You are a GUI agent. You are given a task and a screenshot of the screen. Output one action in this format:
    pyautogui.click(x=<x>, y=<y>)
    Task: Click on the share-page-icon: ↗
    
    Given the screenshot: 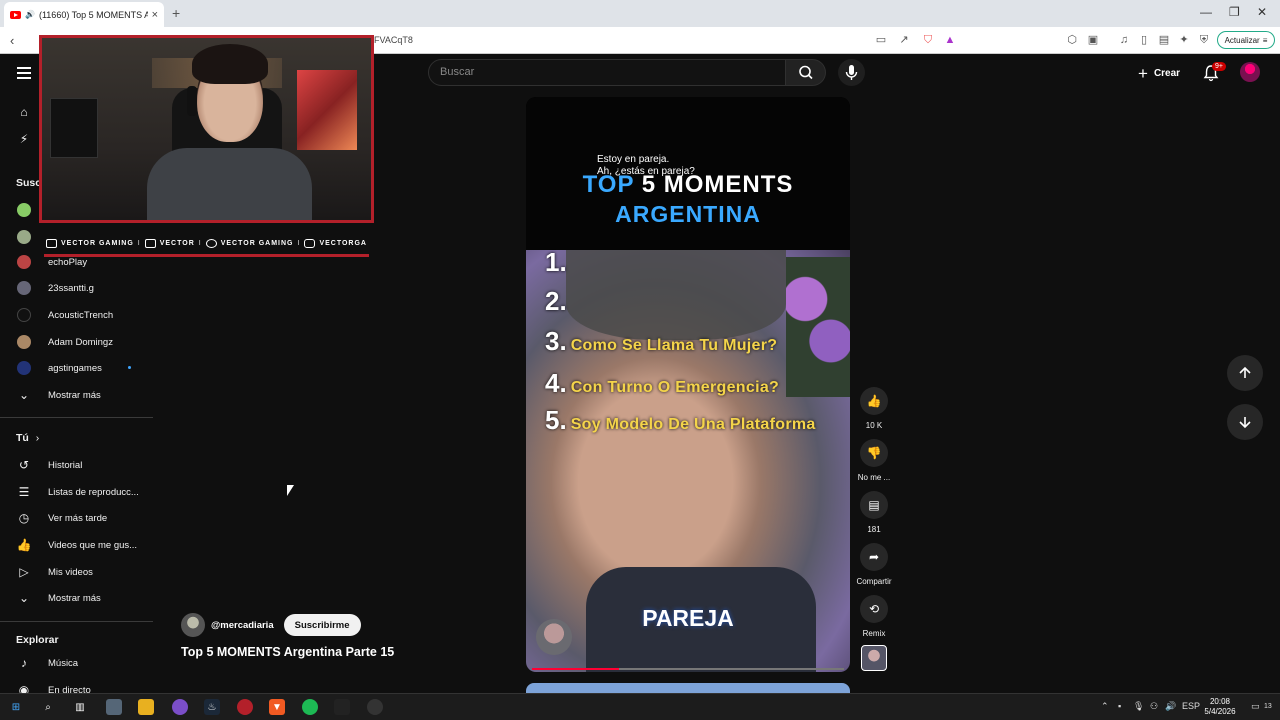 What is the action you would take?
    pyautogui.click(x=904, y=40)
    